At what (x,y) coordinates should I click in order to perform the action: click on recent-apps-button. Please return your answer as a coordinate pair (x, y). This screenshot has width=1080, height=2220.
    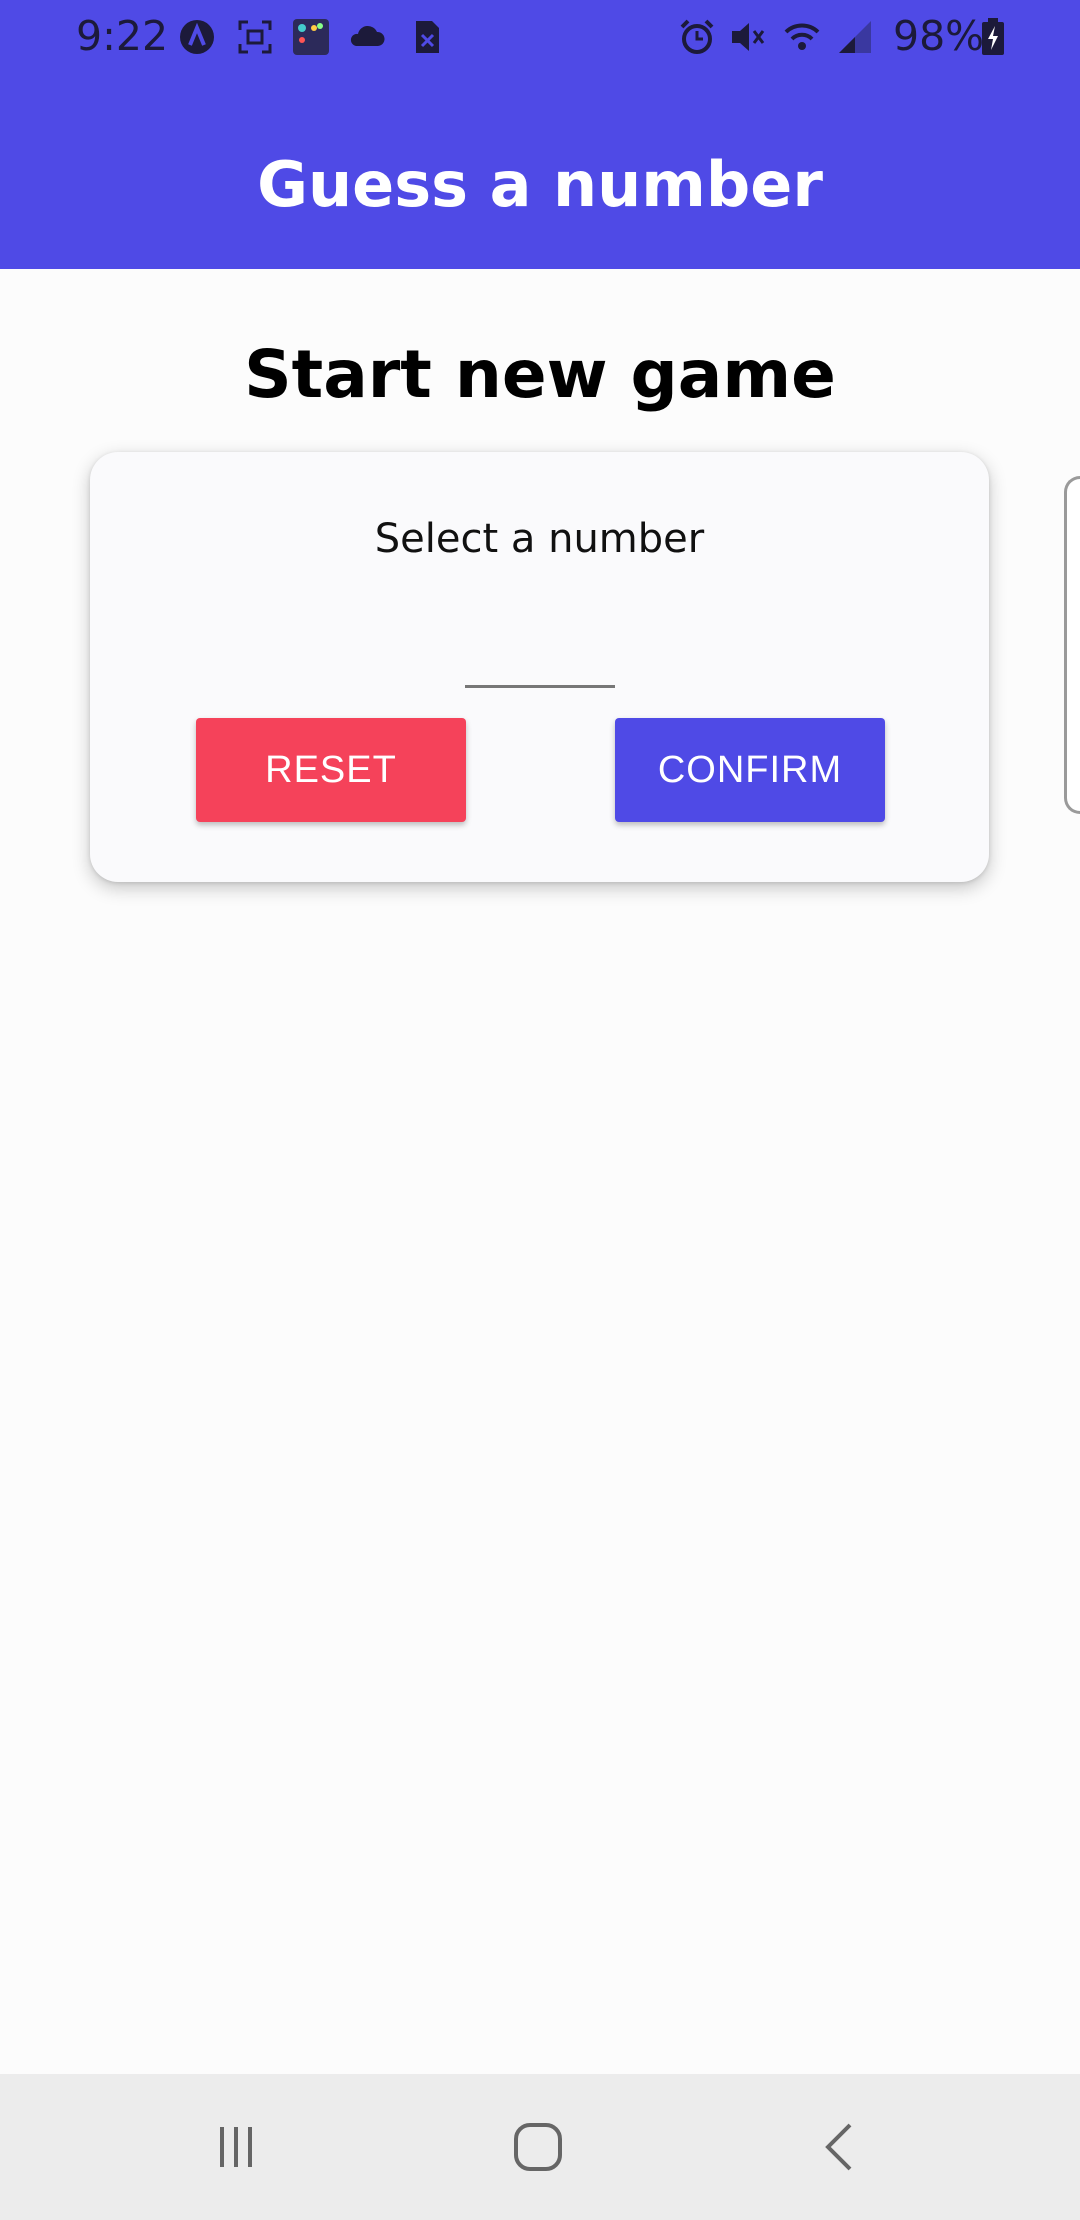
    Looking at the image, I should click on (236, 2147).